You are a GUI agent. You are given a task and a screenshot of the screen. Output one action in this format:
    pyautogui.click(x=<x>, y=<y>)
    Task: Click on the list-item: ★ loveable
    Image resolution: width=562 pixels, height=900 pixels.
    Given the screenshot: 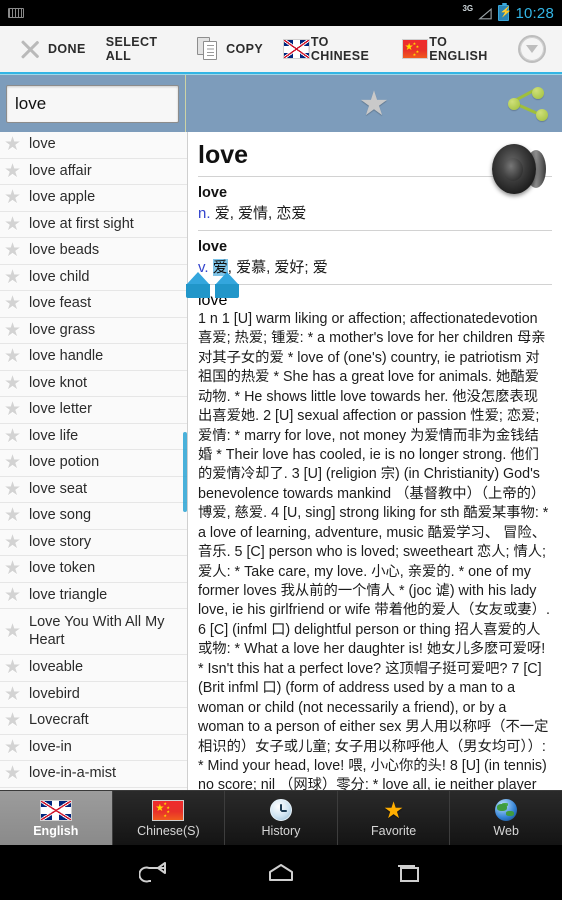 What is the action you would take?
    pyautogui.click(x=93, y=668)
    